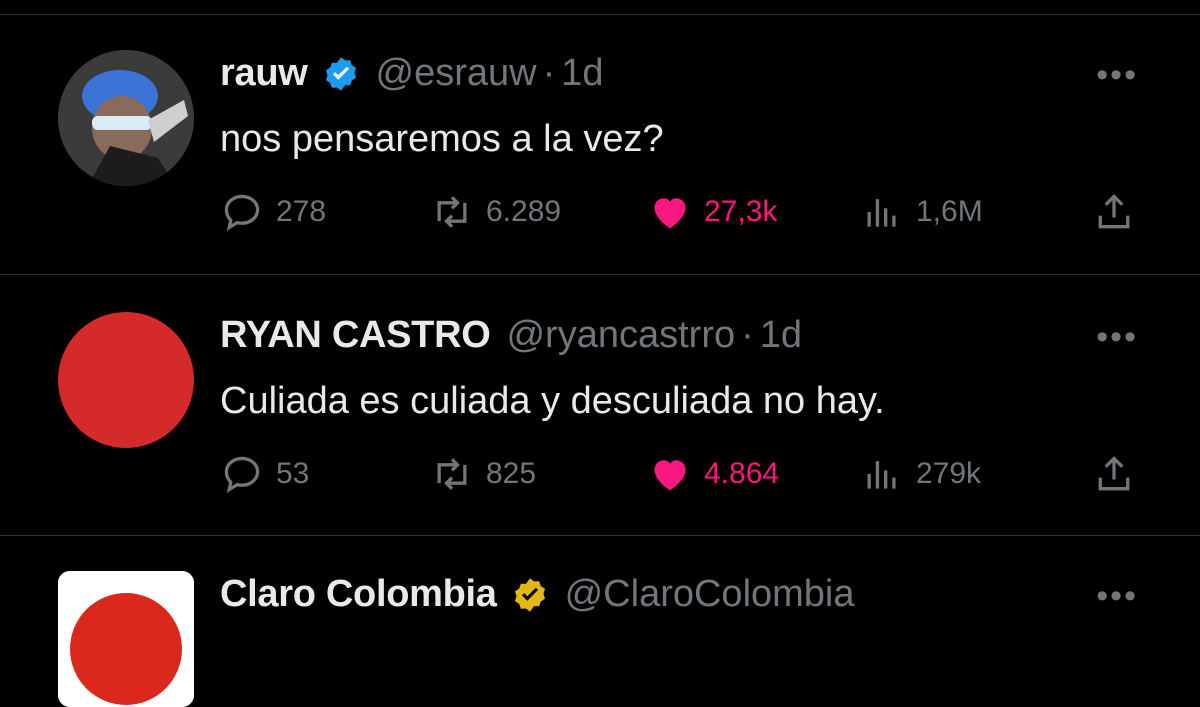  What do you see at coordinates (264, 73) in the screenshot?
I see `display-name: rauw` at bounding box center [264, 73].